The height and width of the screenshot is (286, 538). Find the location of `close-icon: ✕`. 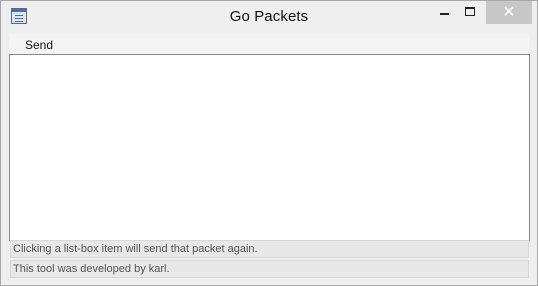

close-icon: ✕ is located at coordinates (509, 11).